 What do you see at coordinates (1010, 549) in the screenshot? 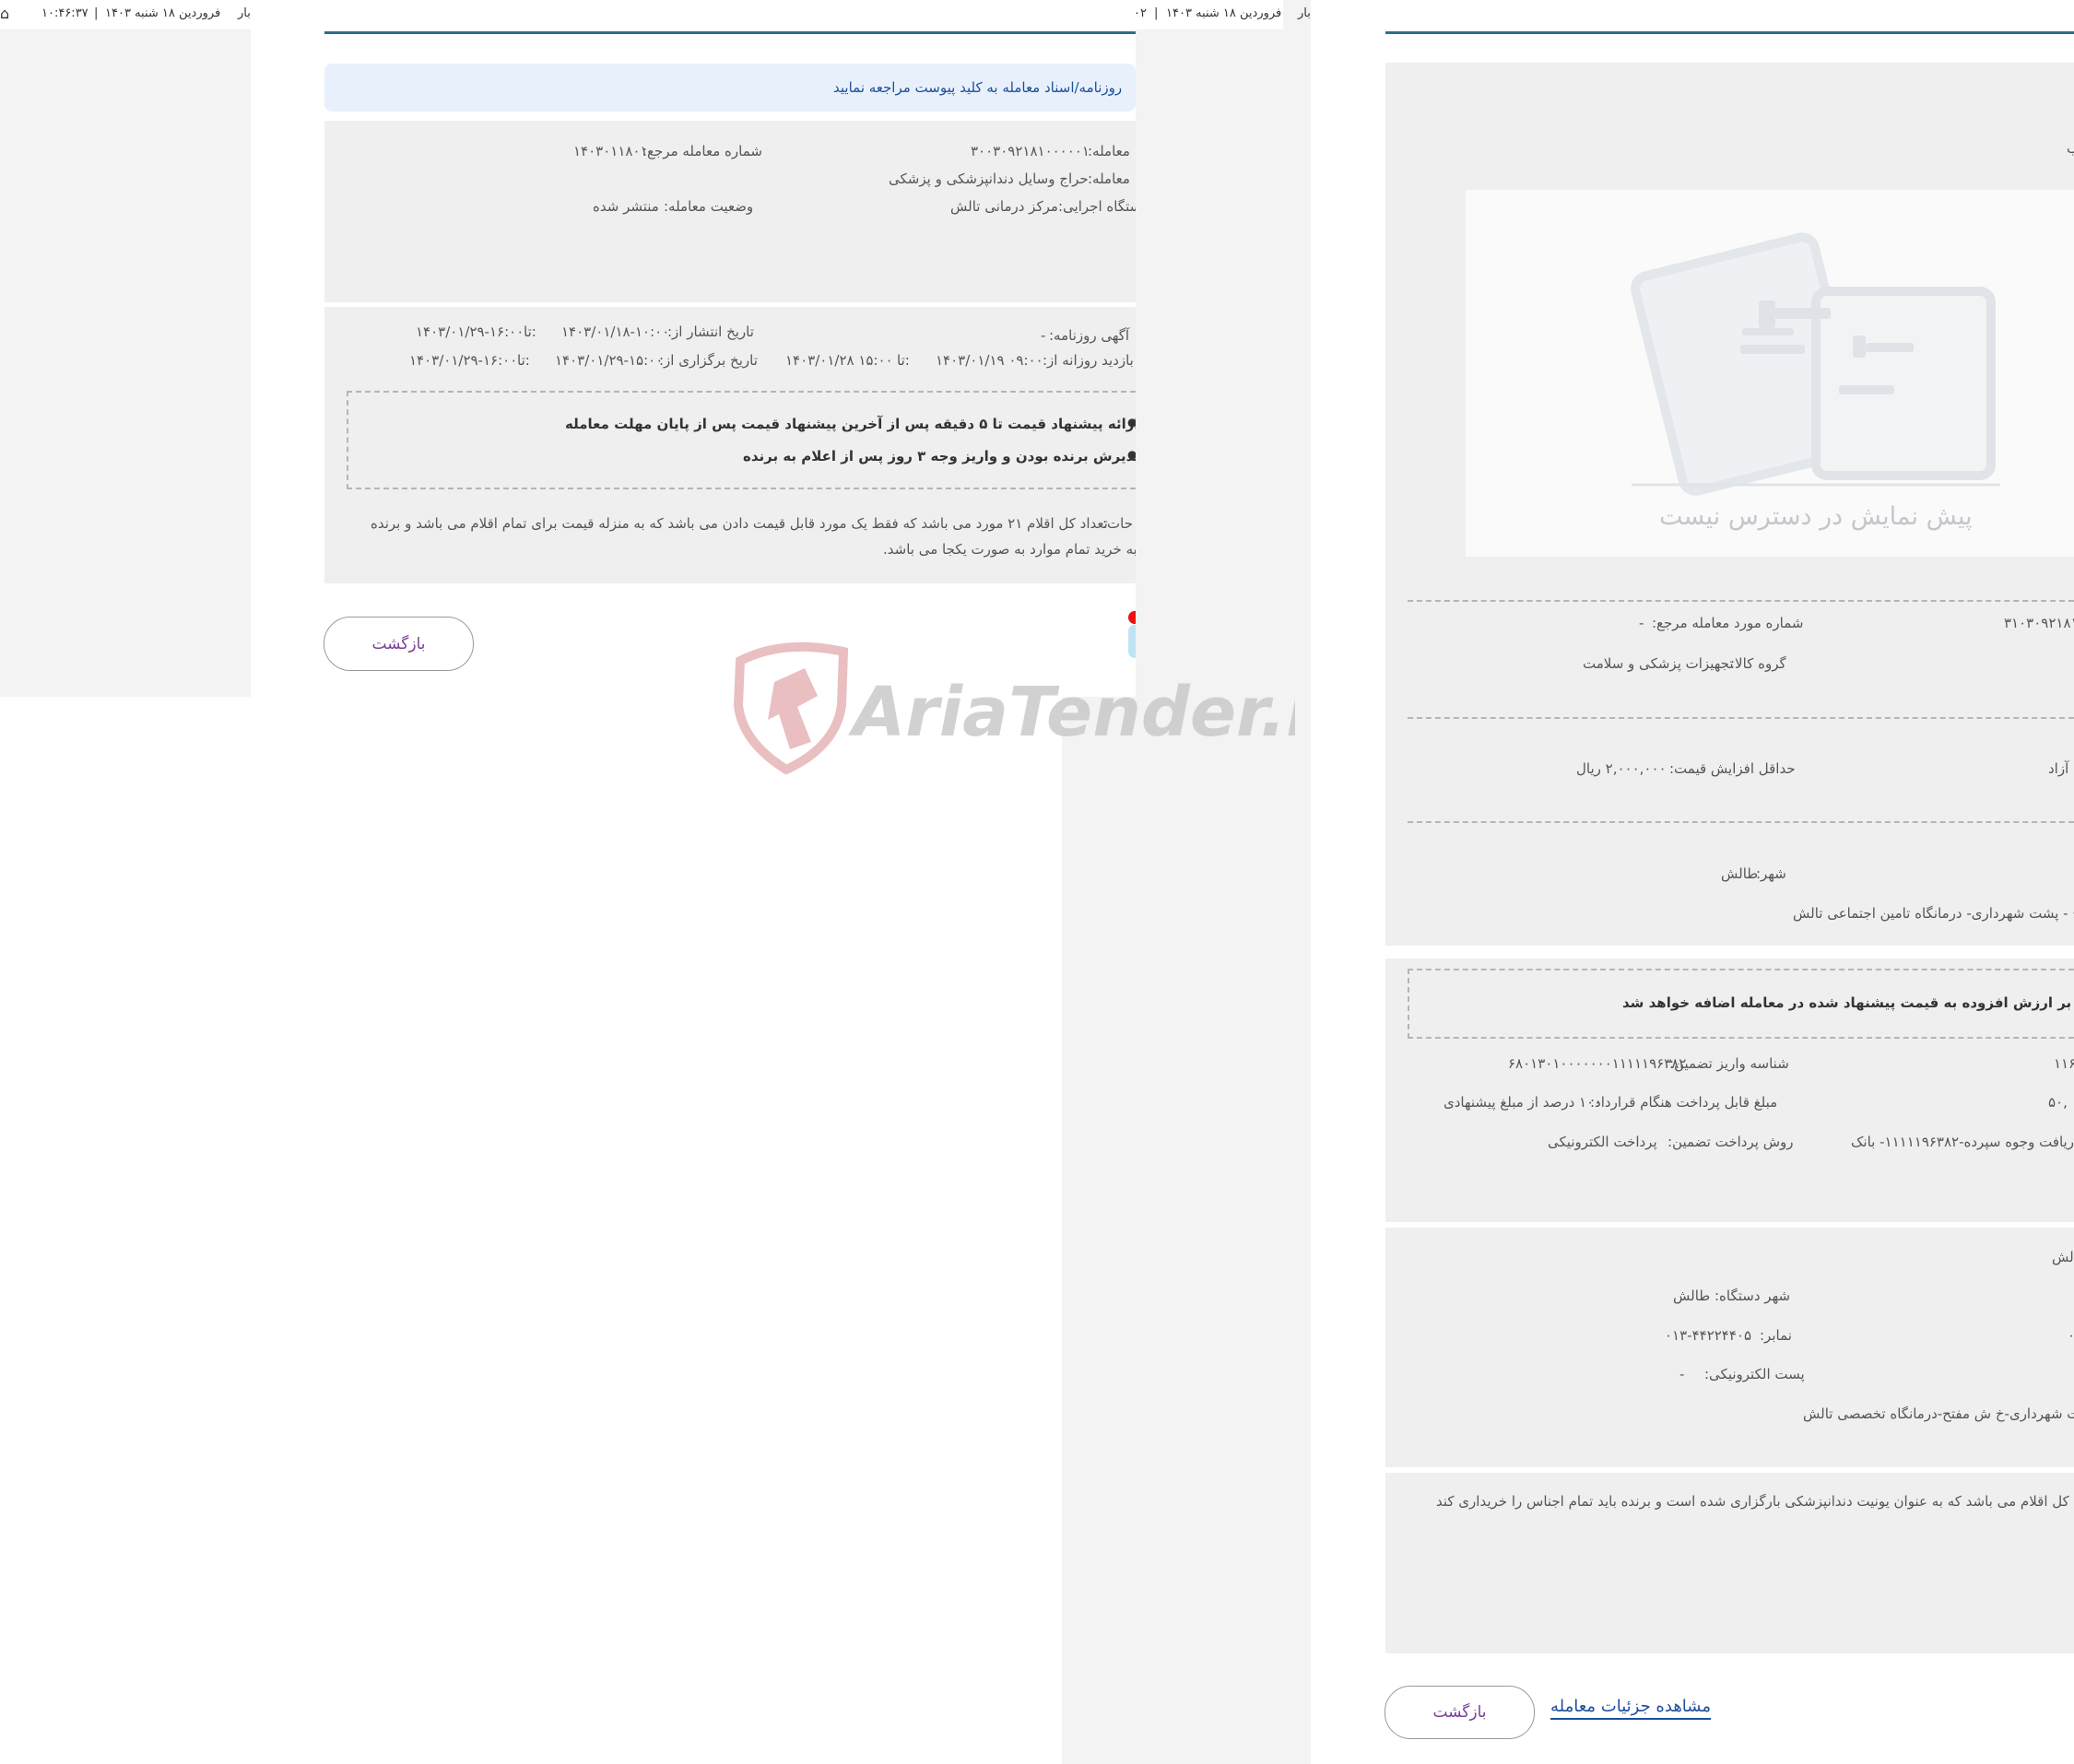
I see `notes-line-2: به خرید تمام موارد به صورت یکجا می باشد.` at bounding box center [1010, 549].